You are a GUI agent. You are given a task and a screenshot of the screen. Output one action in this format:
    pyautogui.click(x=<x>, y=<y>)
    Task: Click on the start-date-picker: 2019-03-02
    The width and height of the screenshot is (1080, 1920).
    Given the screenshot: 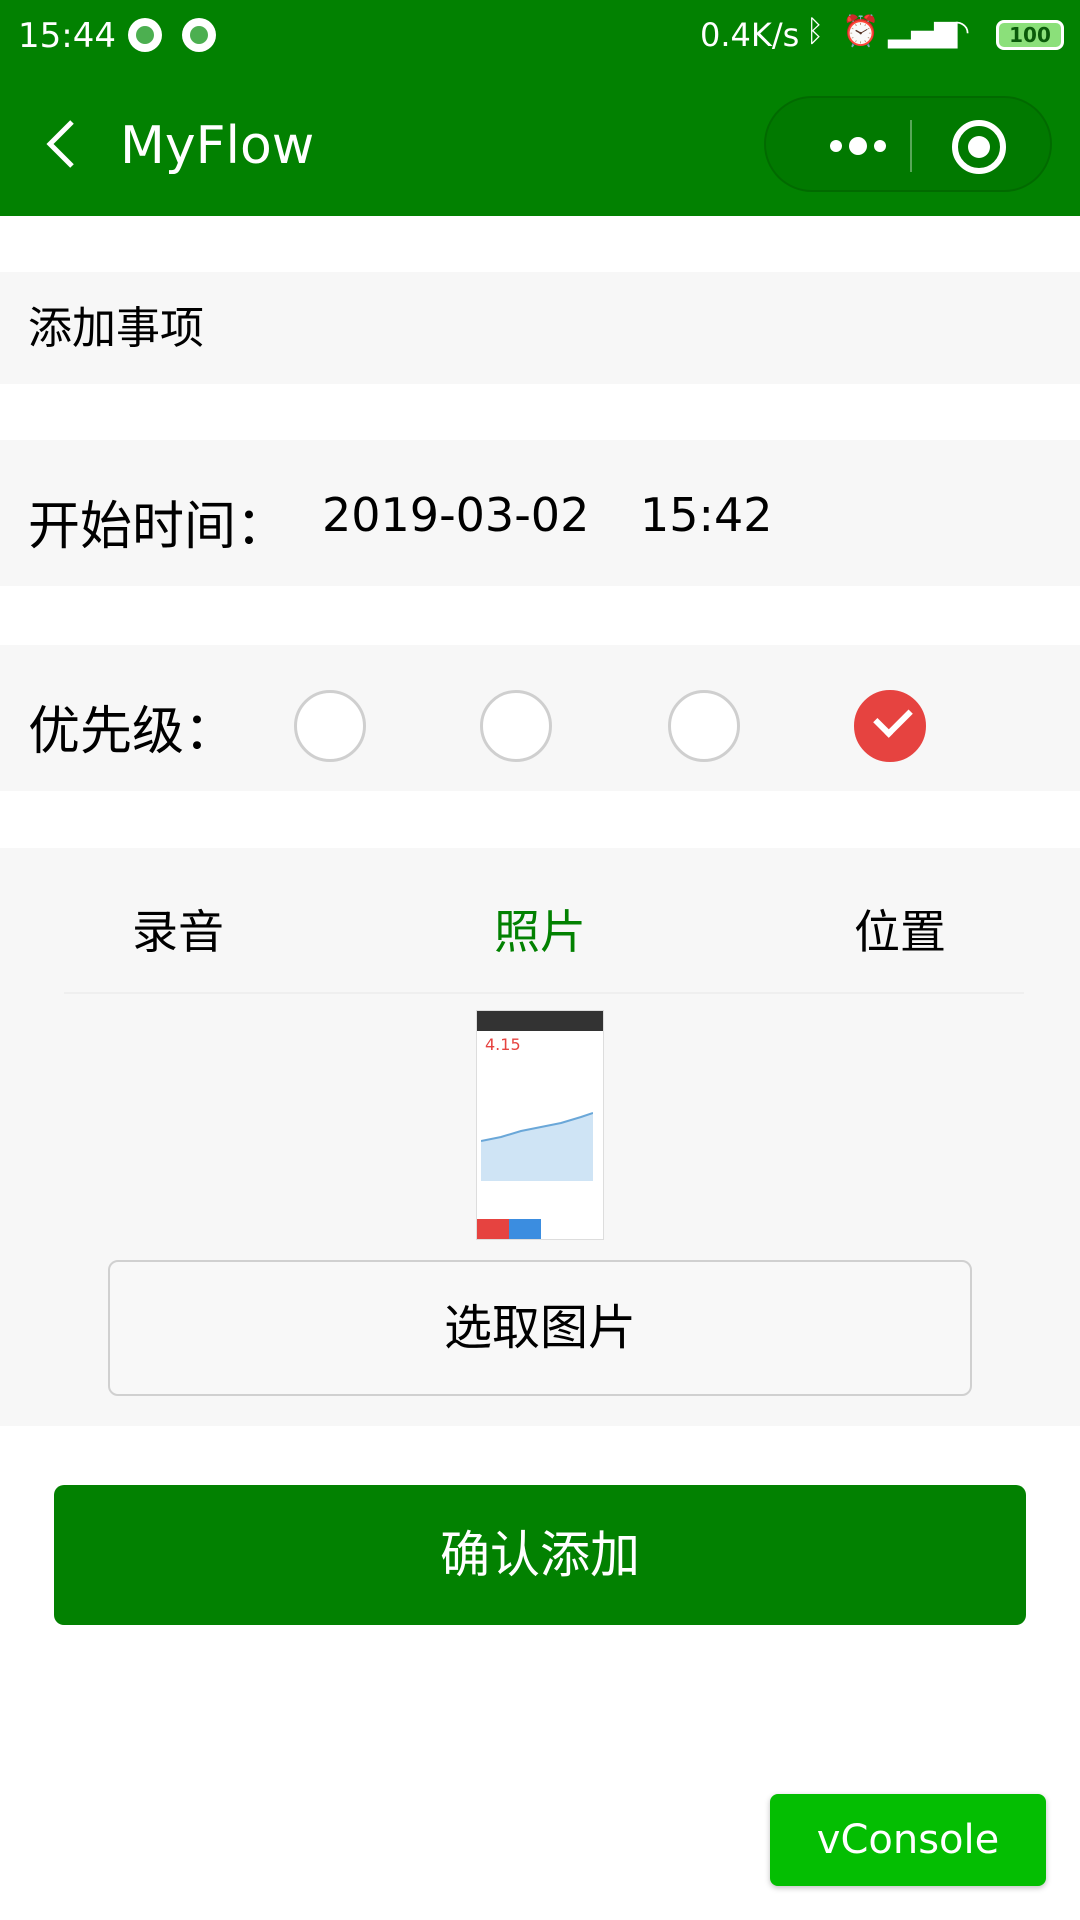 What is the action you would take?
    pyautogui.click(x=455, y=515)
    